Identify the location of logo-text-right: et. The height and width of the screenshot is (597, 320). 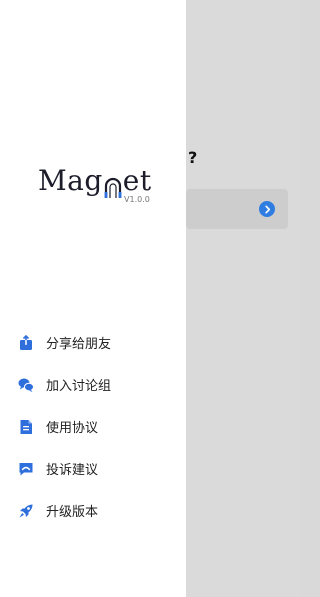
(137, 180).